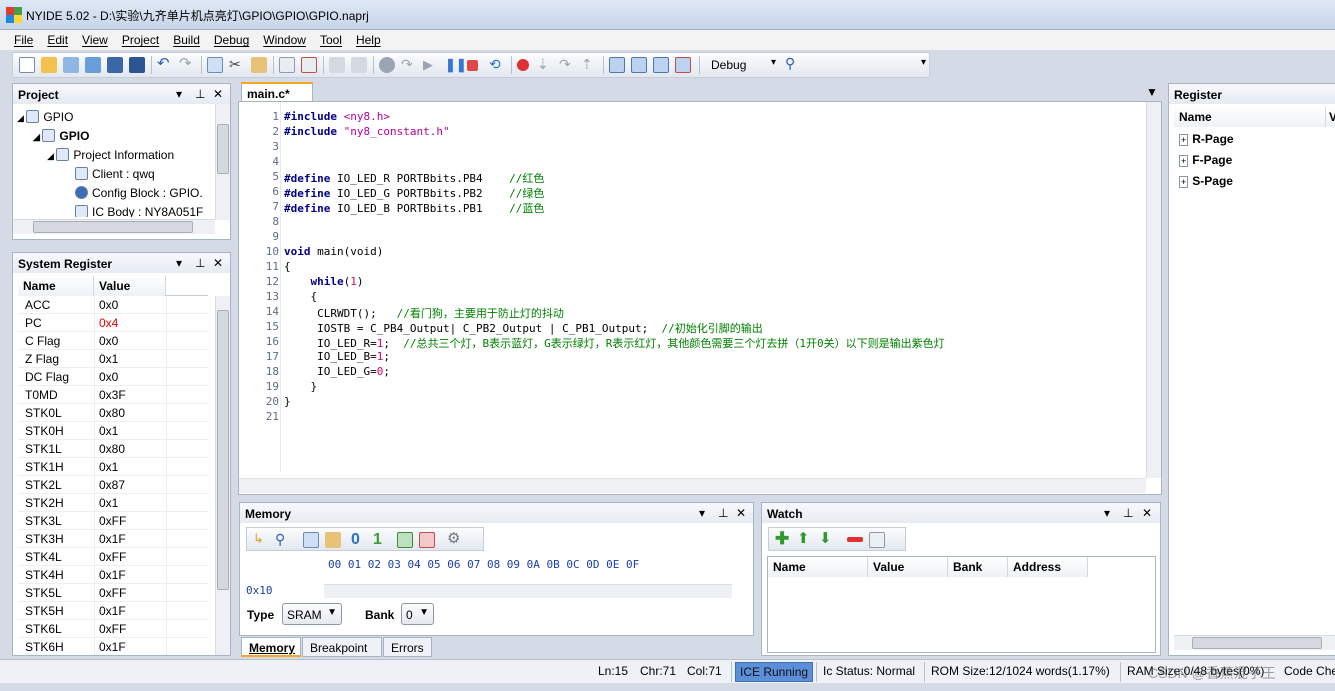 The image size is (1335, 691). I want to click on cut-icon: ✂, so click(237, 65).